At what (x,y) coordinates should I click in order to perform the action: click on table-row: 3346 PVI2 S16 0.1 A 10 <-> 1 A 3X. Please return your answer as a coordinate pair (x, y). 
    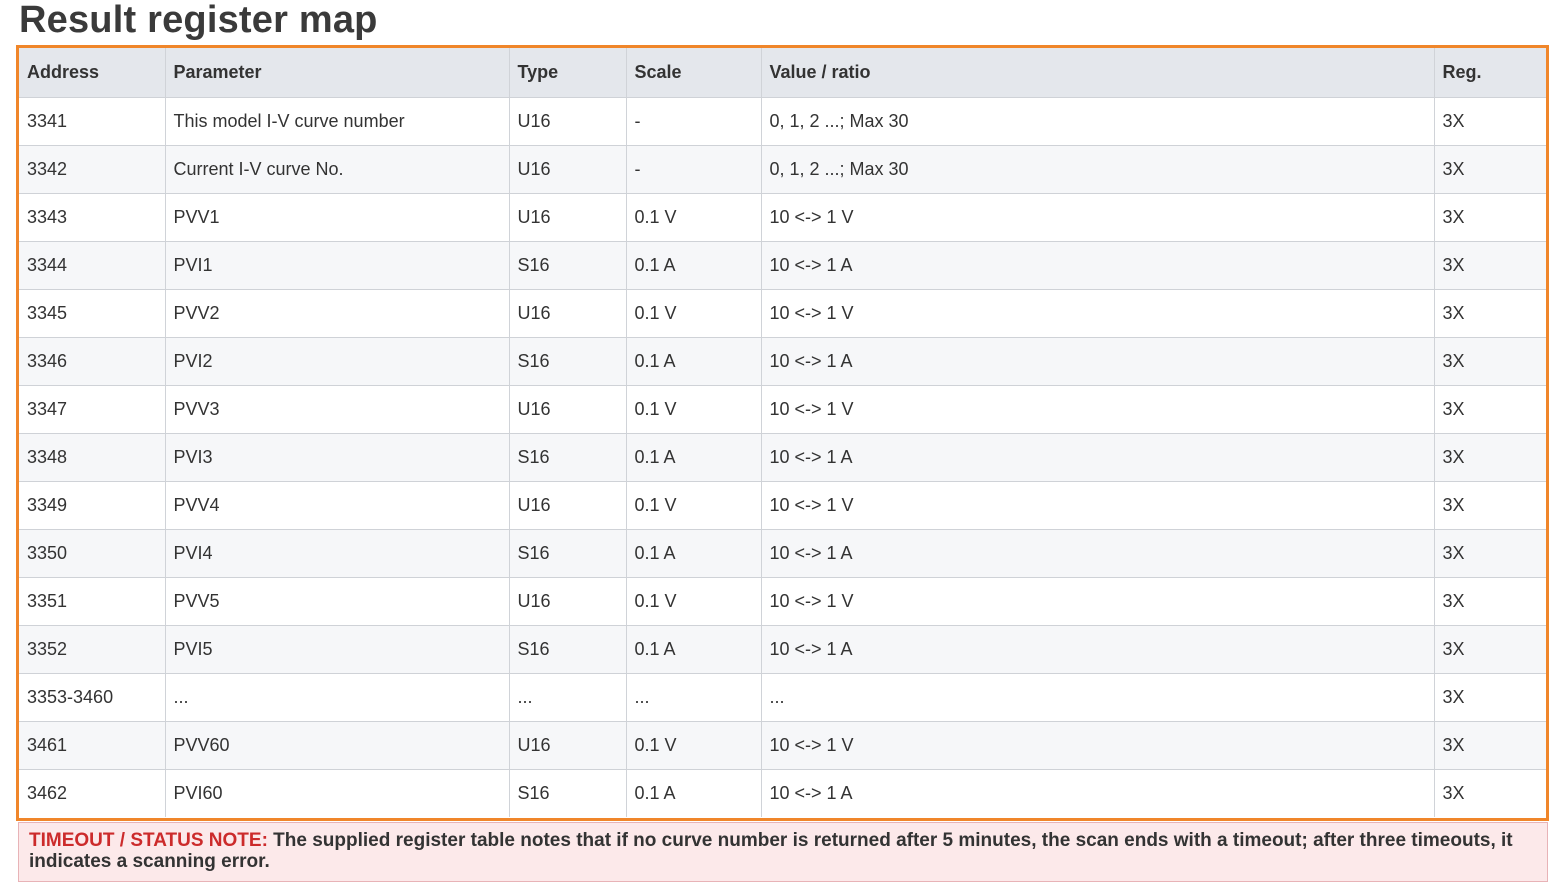
    Looking at the image, I should click on (782, 361).